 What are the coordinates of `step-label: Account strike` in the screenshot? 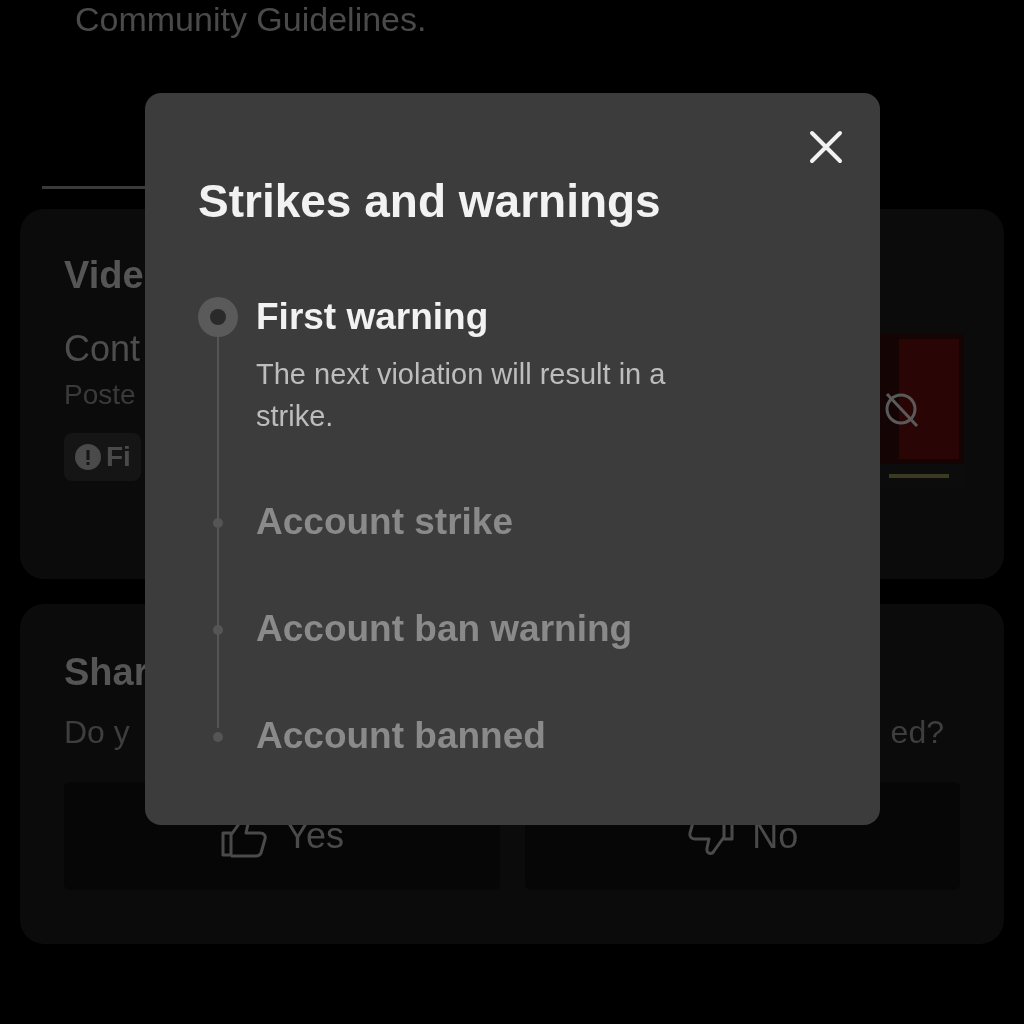 It's located at (384, 522).